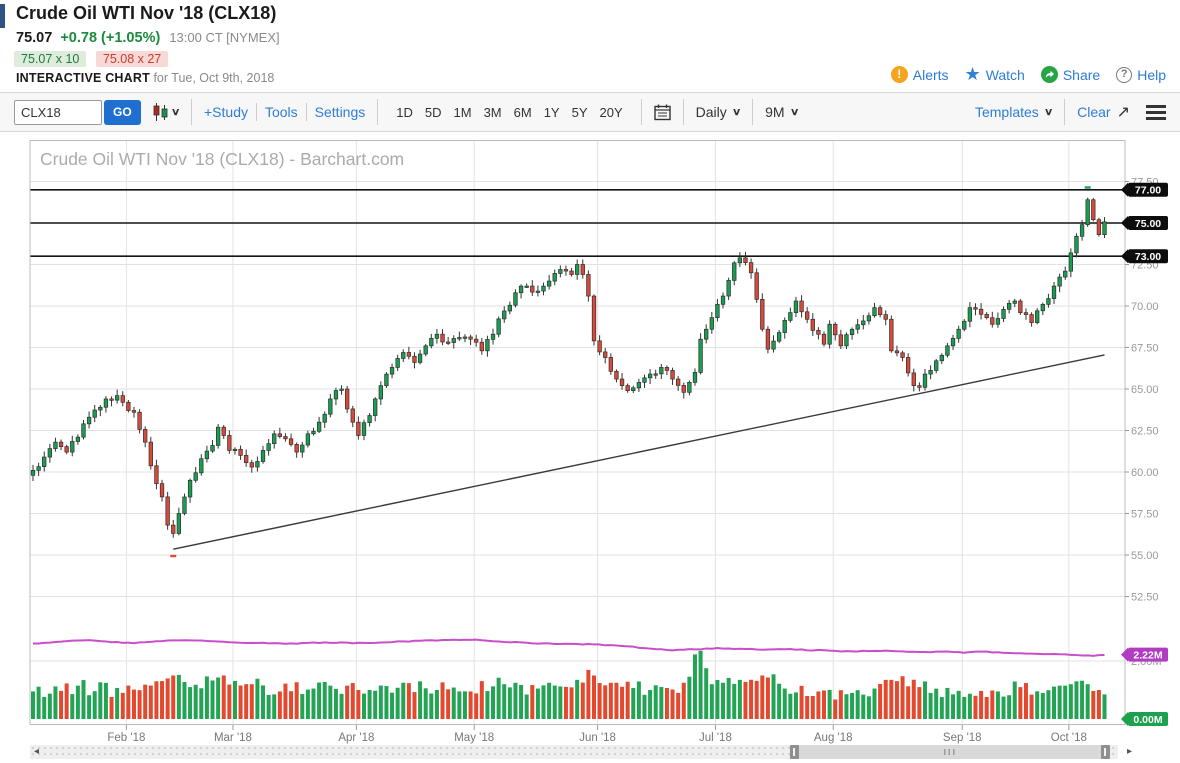 The height and width of the screenshot is (763, 1180). What do you see at coordinates (794, 752) in the screenshot?
I see `scrollbar-left-handle` at bounding box center [794, 752].